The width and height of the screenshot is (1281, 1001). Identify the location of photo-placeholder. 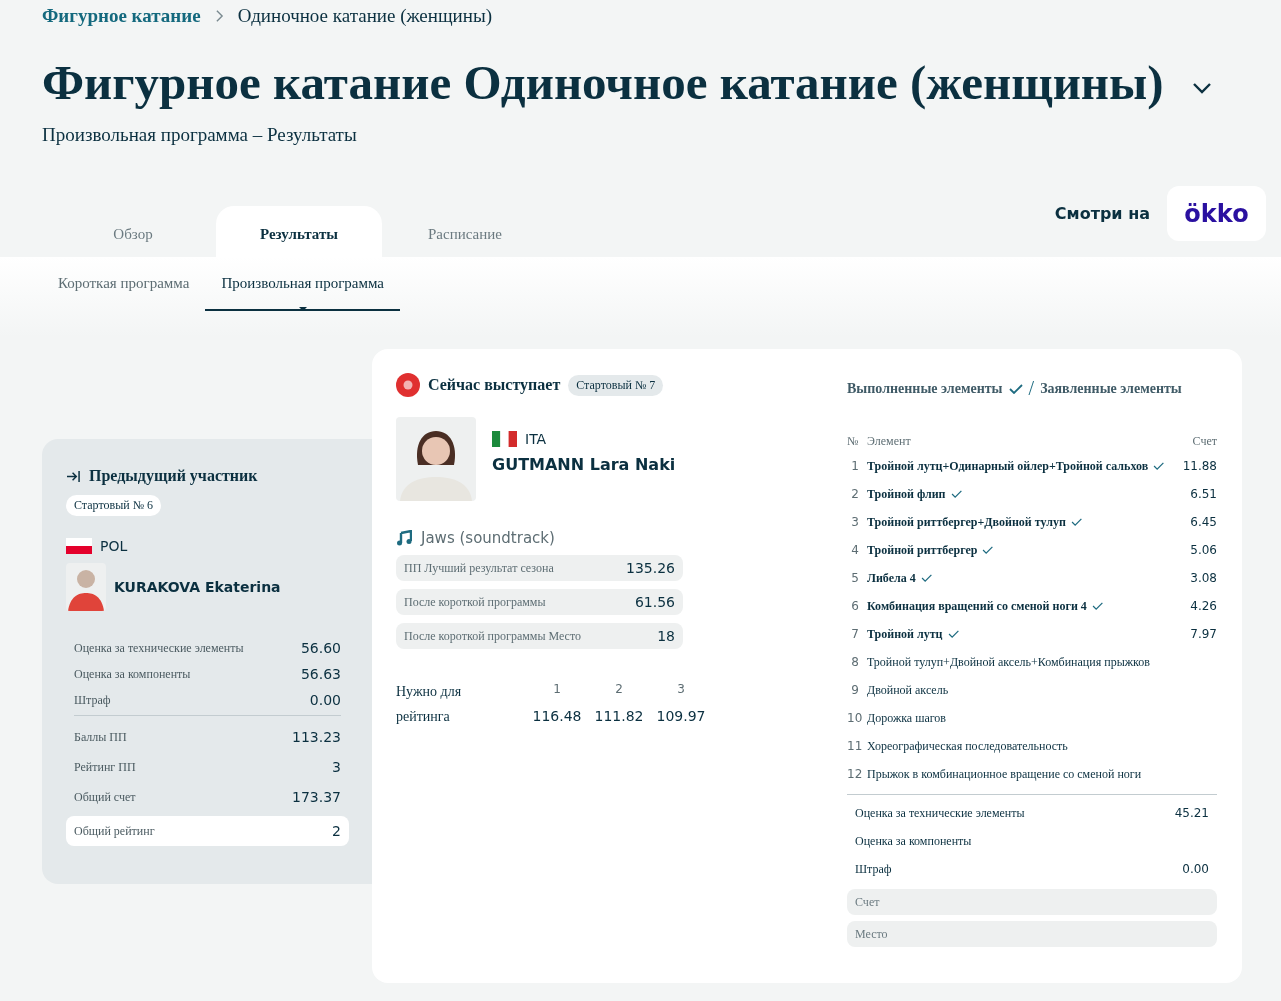
(86, 587).